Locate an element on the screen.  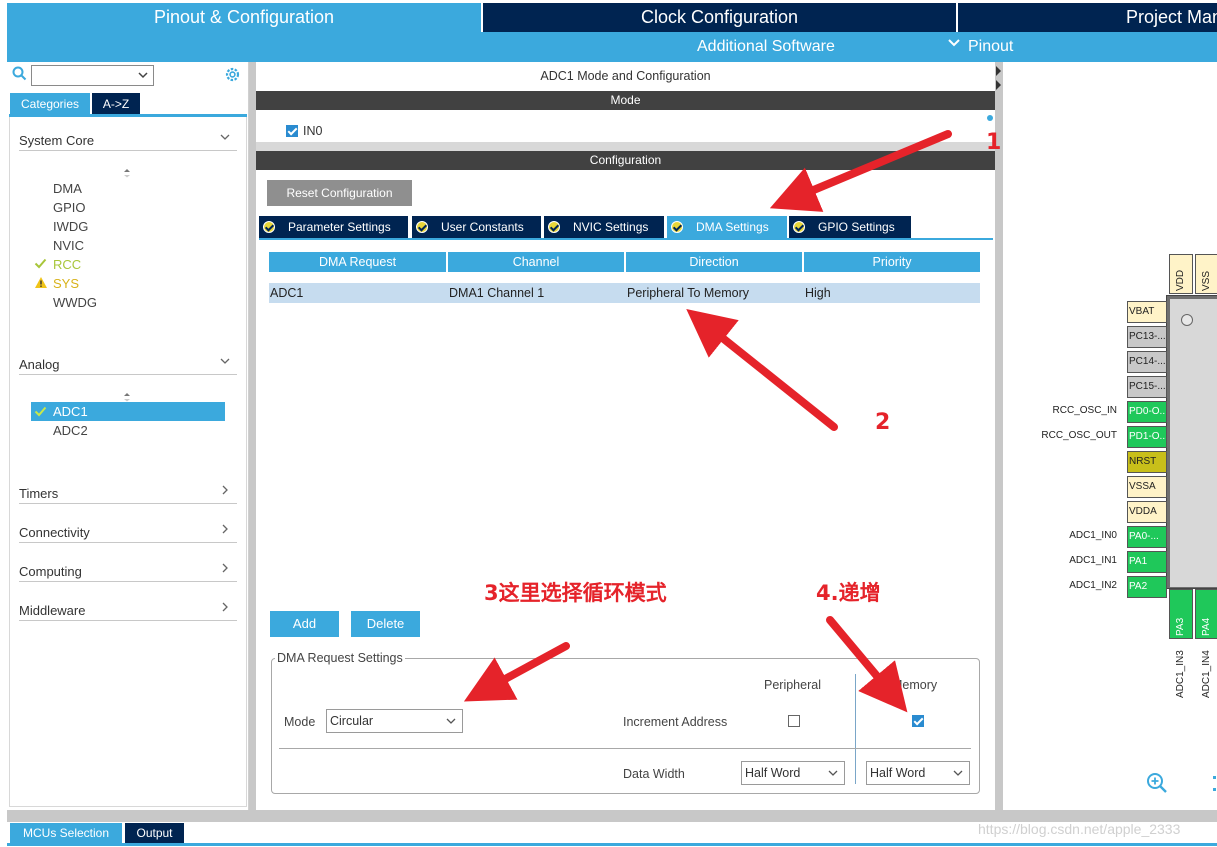
annotation-1: 1 is located at coordinates (994, 142).